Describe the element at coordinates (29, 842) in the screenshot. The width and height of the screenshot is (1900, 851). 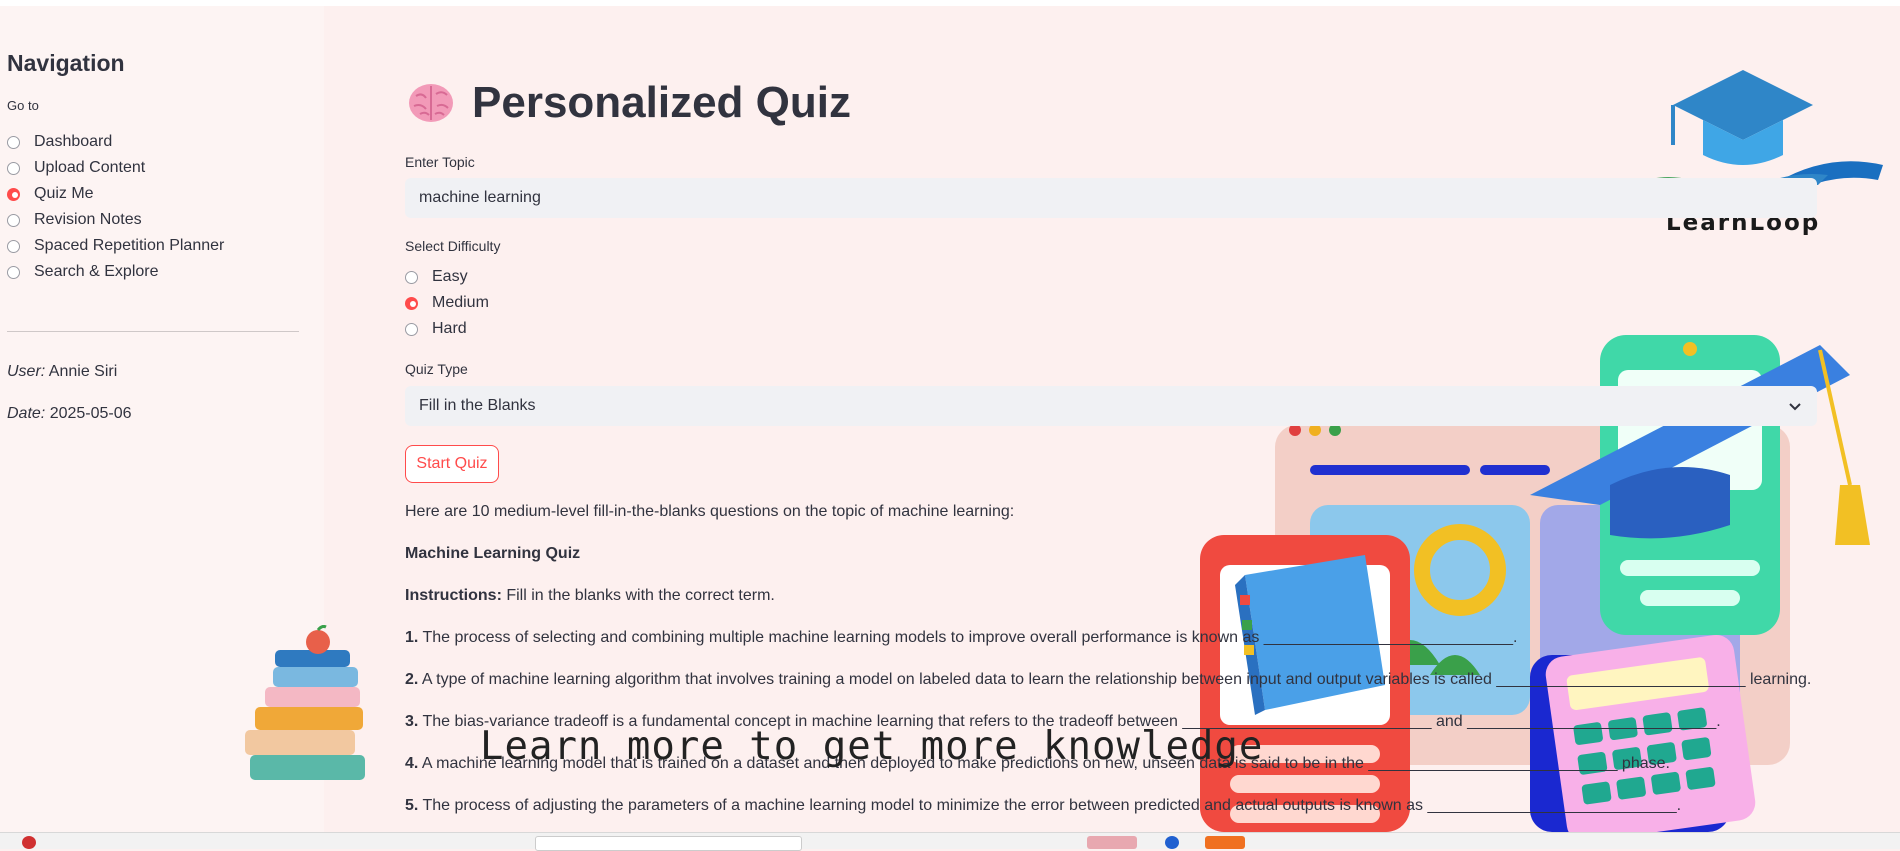
I see `taskbar-weather-icon` at that location.